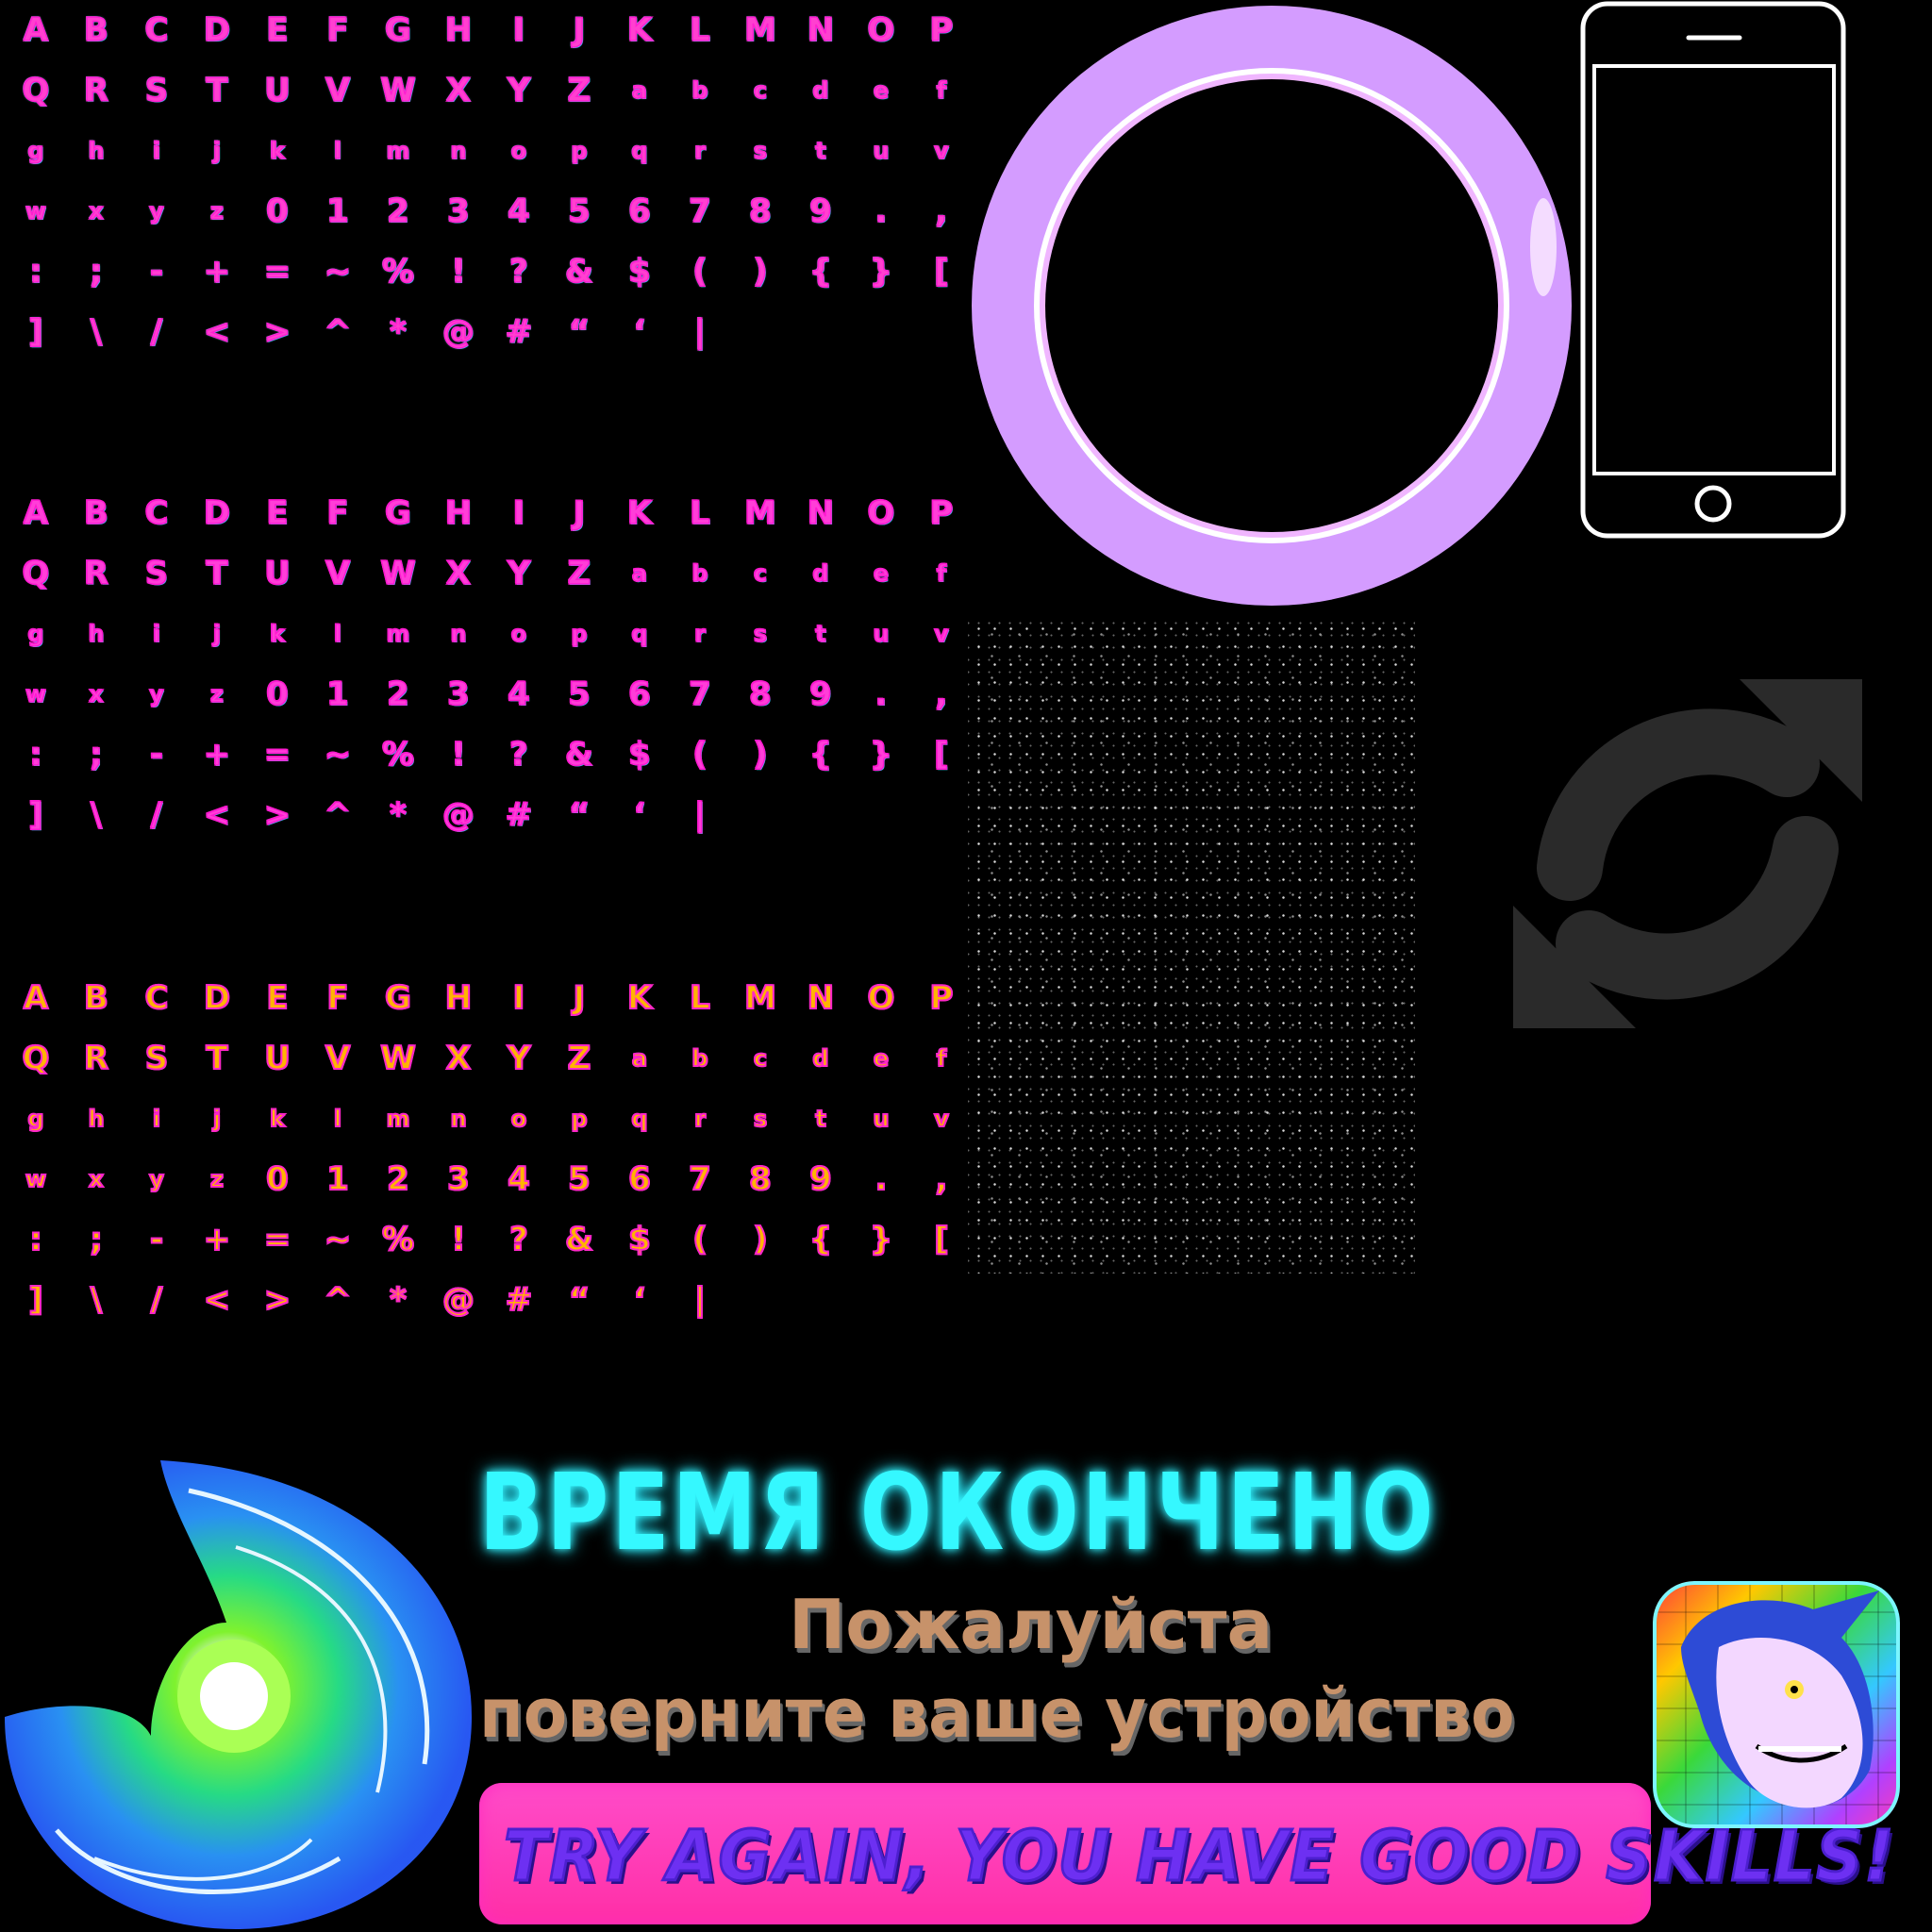 The height and width of the screenshot is (1932, 1932). Describe the element at coordinates (338, 573) in the screenshot. I see `glyph-cell: V` at that location.